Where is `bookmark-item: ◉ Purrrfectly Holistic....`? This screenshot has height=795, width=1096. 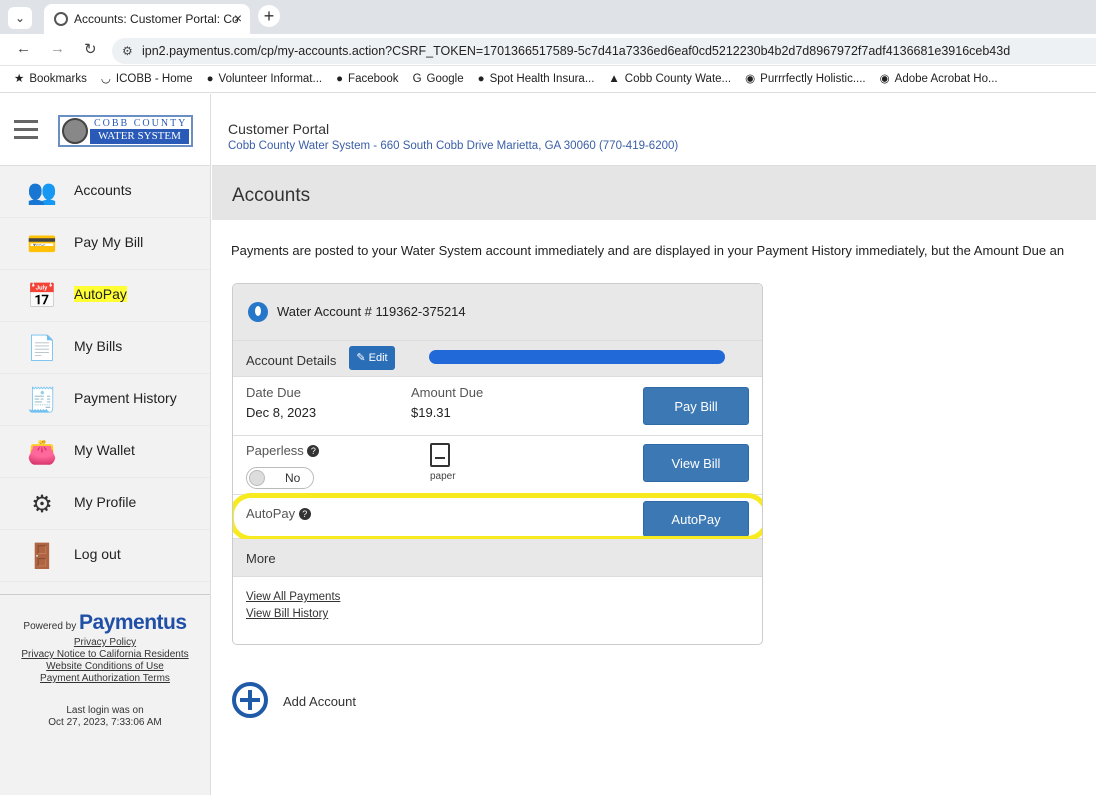 bookmark-item: ◉ Purrrfectly Holistic.... is located at coordinates (805, 79).